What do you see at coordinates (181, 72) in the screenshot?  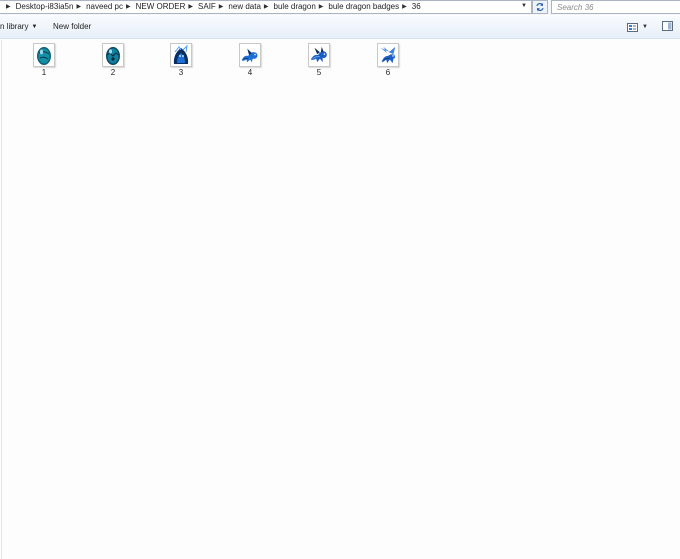 I see `file-name: 3` at bounding box center [181, 72].